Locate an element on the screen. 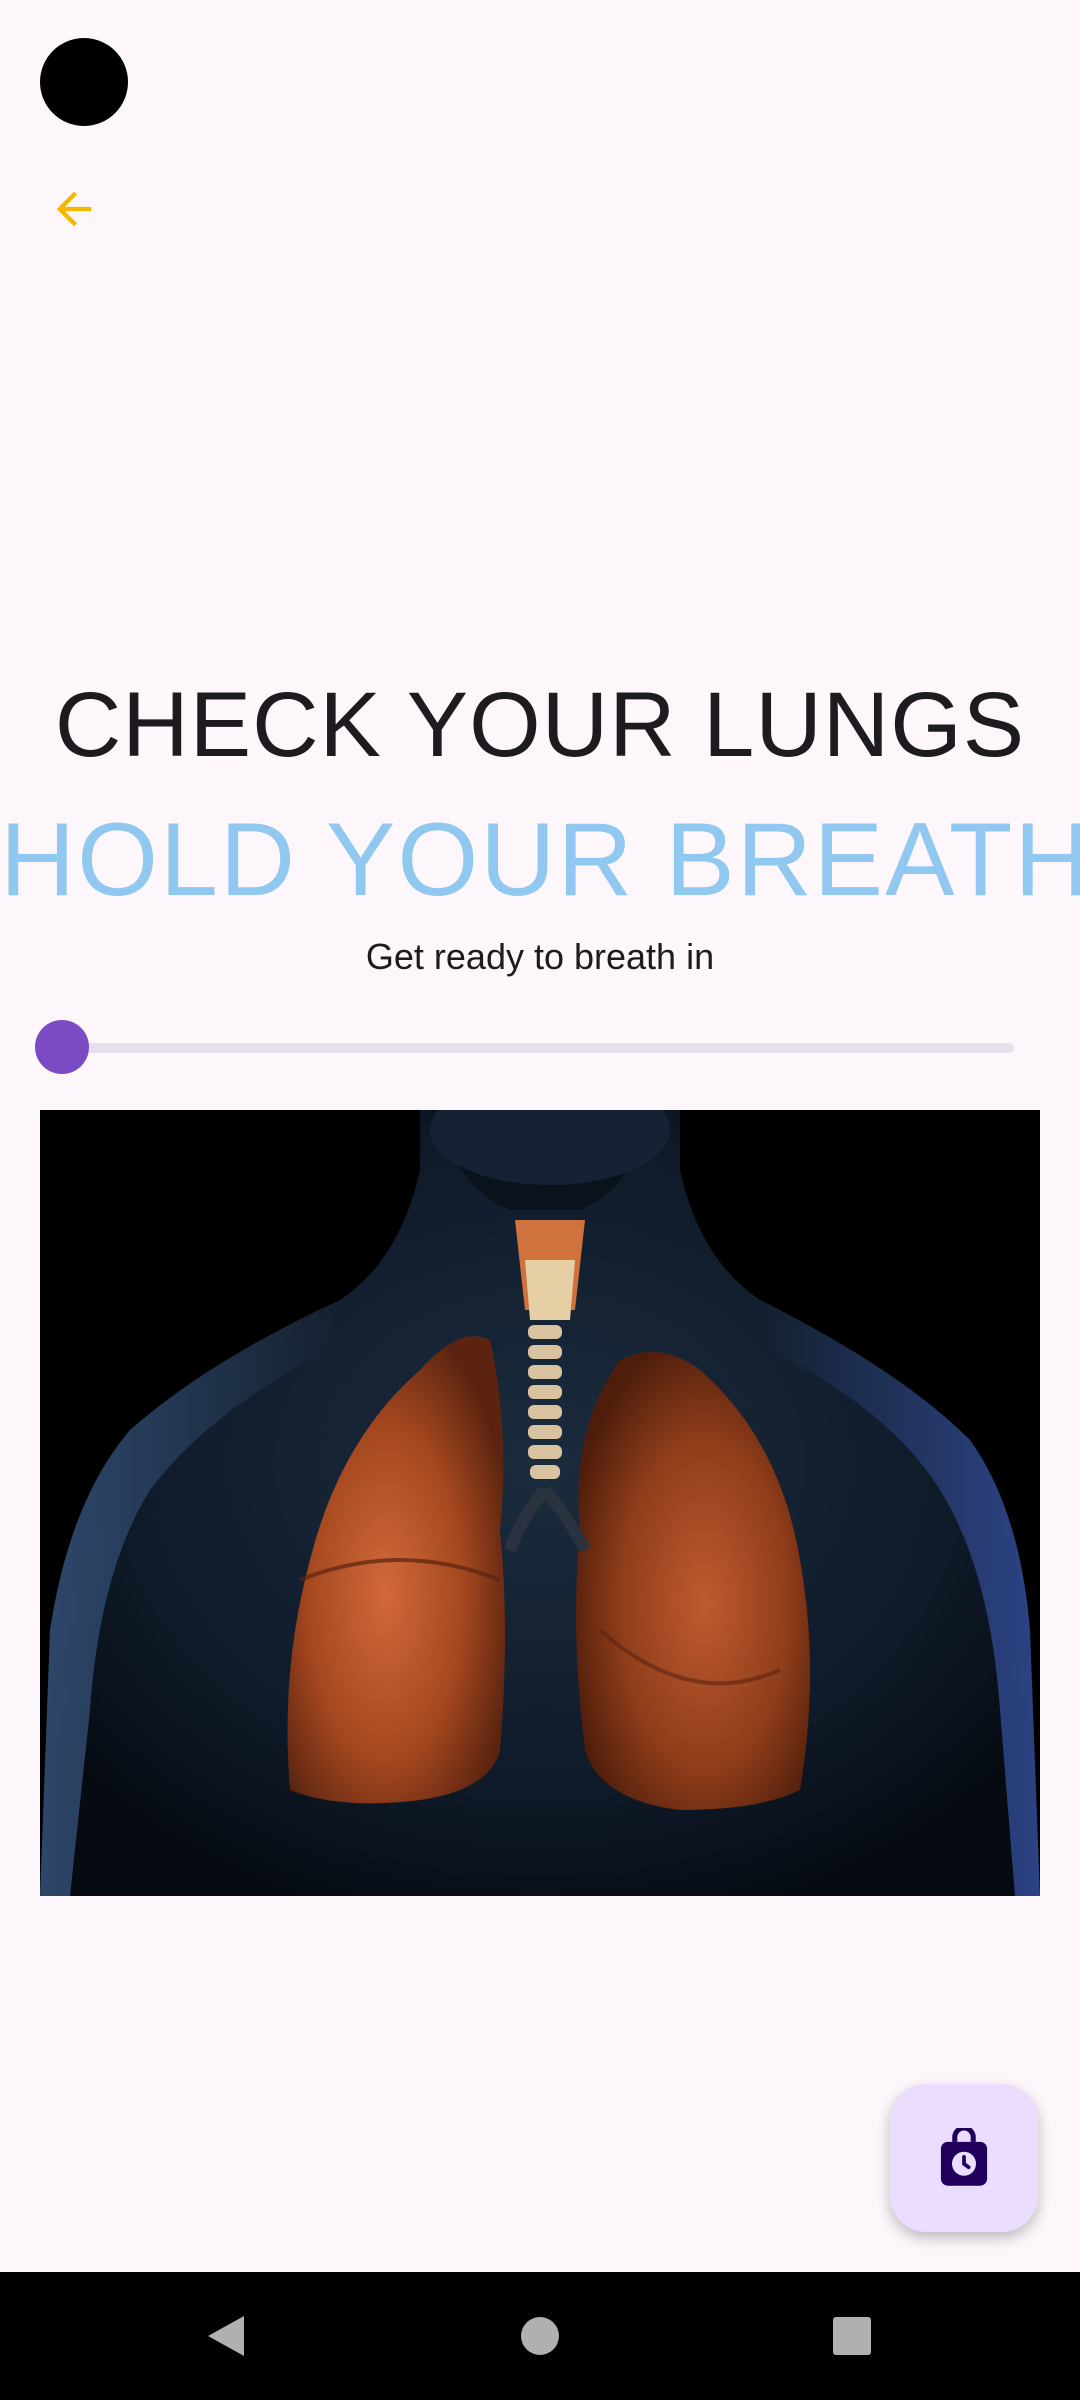 The width and height of the screenshot is (1080, 2400). nav-recents-icon is located at coordinates (852, 2336).